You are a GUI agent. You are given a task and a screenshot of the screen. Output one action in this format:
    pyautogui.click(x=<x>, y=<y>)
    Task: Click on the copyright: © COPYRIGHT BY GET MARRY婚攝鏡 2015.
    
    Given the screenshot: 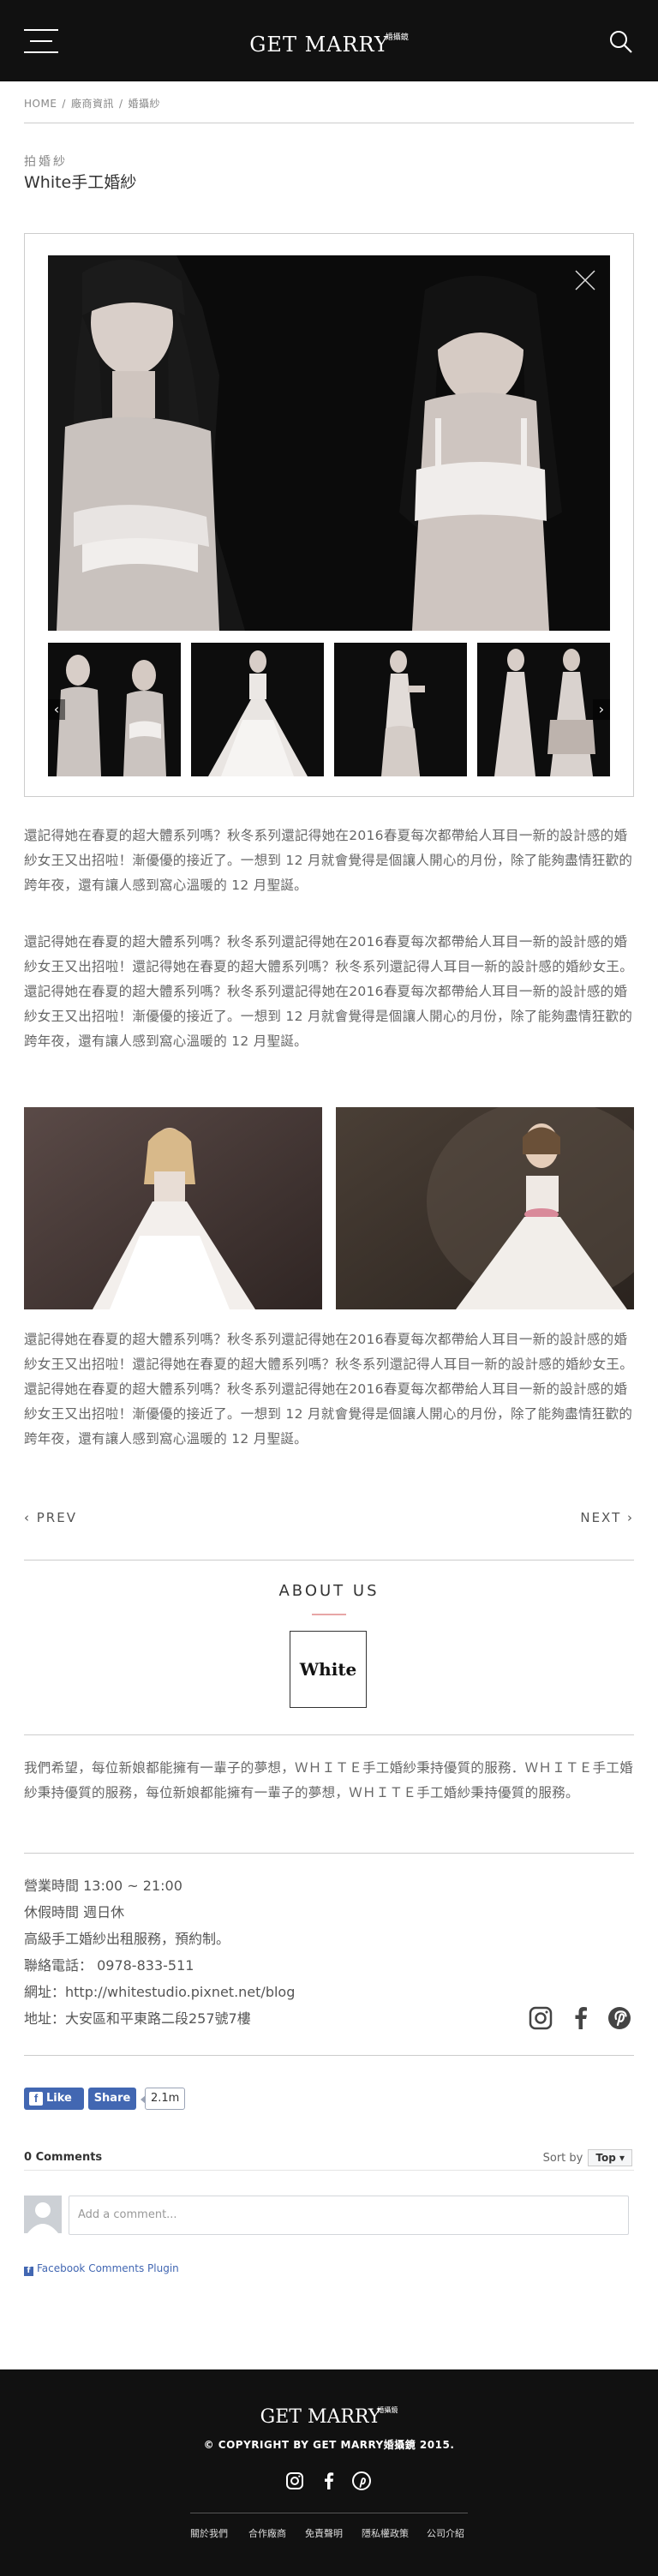 What is the action you would take?
    pyautogui.click(x=329, y=2445)
    